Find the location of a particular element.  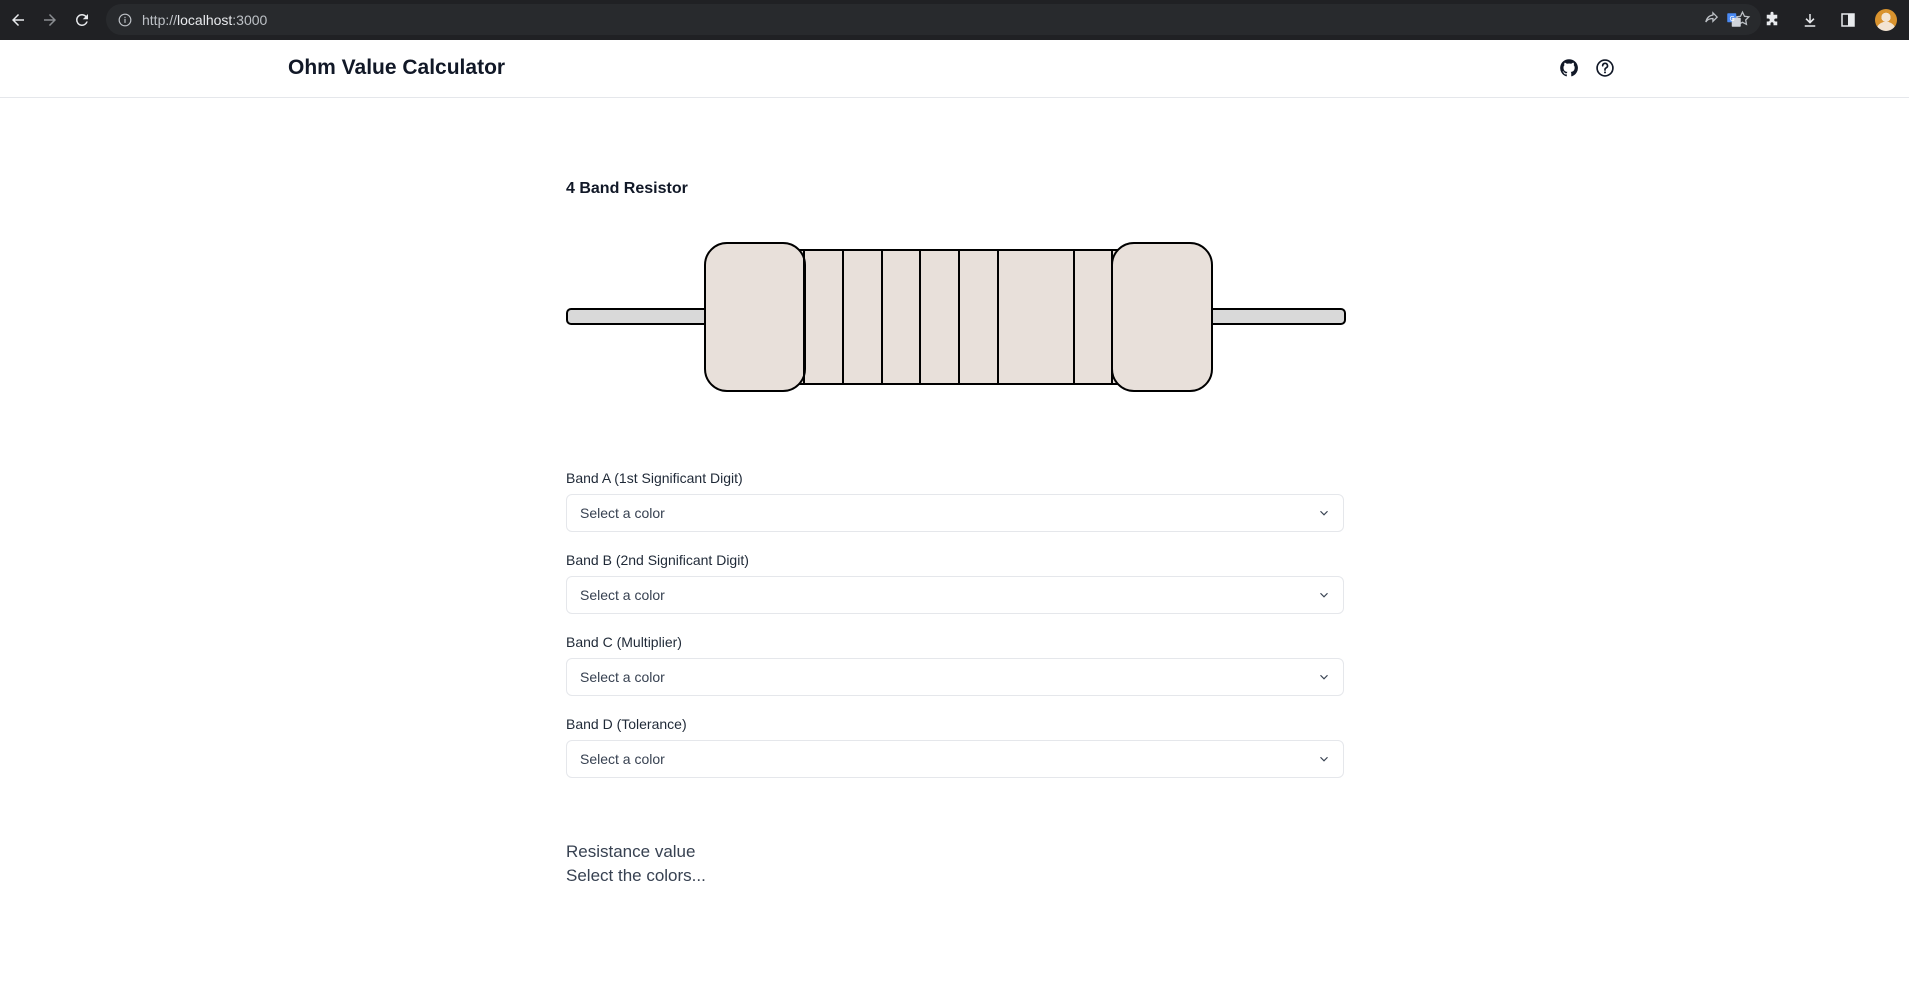

band-a-select: Select a color is located at coordinates (955, 513).